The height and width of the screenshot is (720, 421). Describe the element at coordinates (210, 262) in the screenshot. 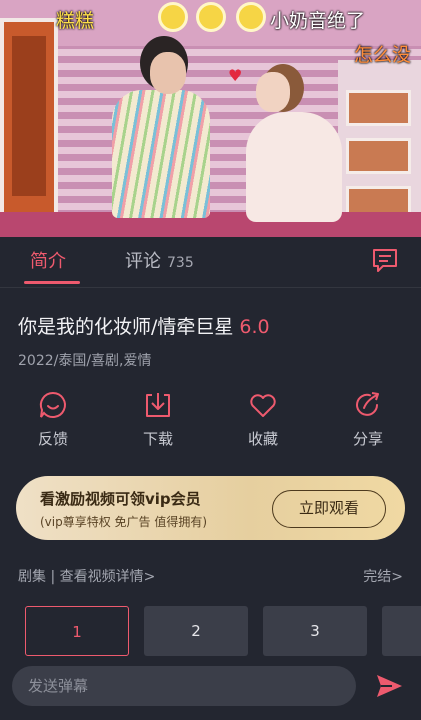

I see `tab-bar: 简介 评论 735` at that location.